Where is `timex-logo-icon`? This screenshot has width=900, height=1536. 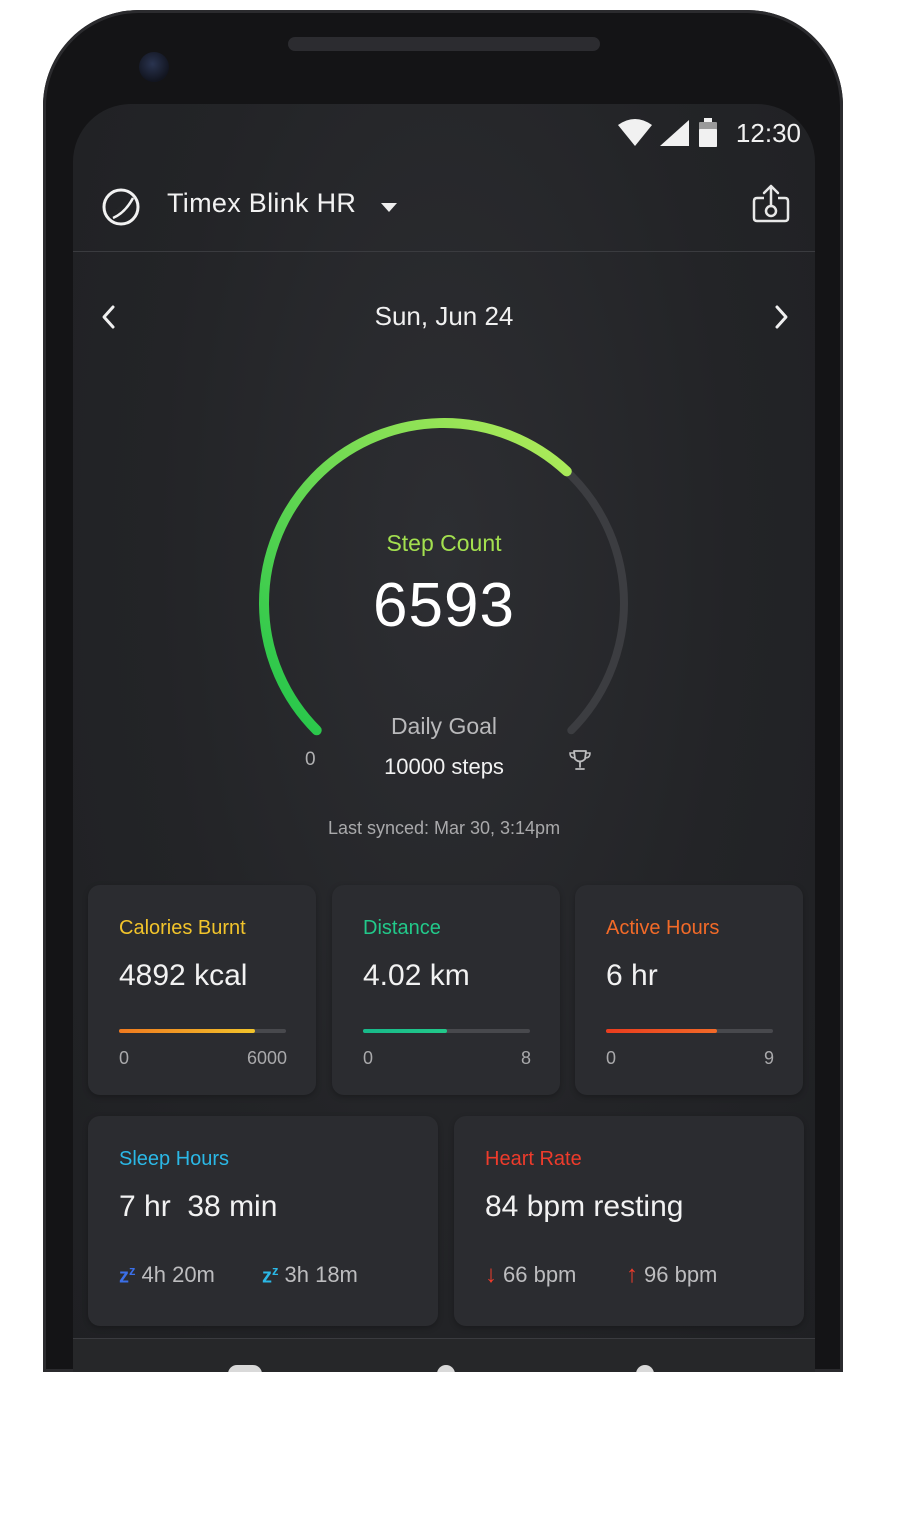 timex-logo-icon is located at coordinates (121, 207).